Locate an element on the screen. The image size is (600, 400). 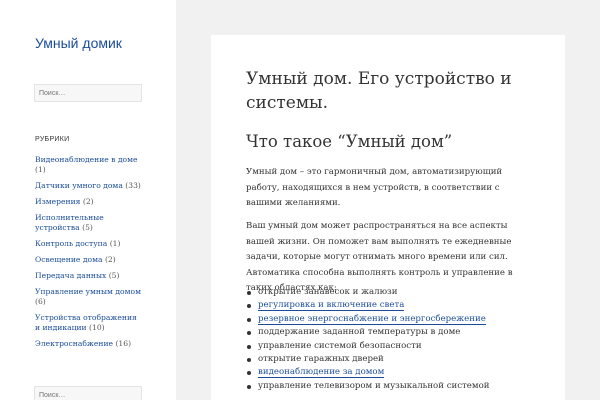
category-item: Датчики умного дома (33) is located at coordinates (88, 186).